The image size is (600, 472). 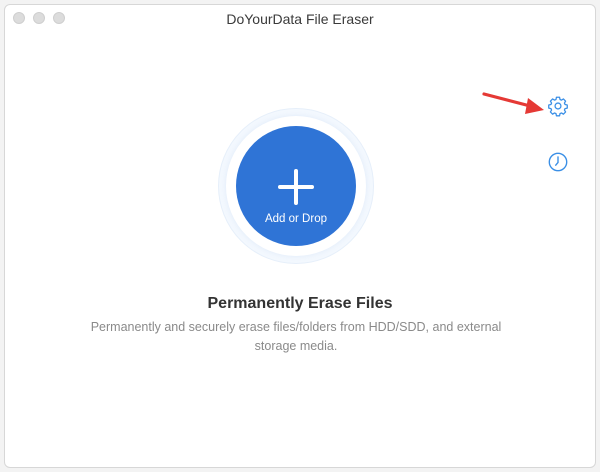 I want to click on clock-icon, so click(x=558, y=162).